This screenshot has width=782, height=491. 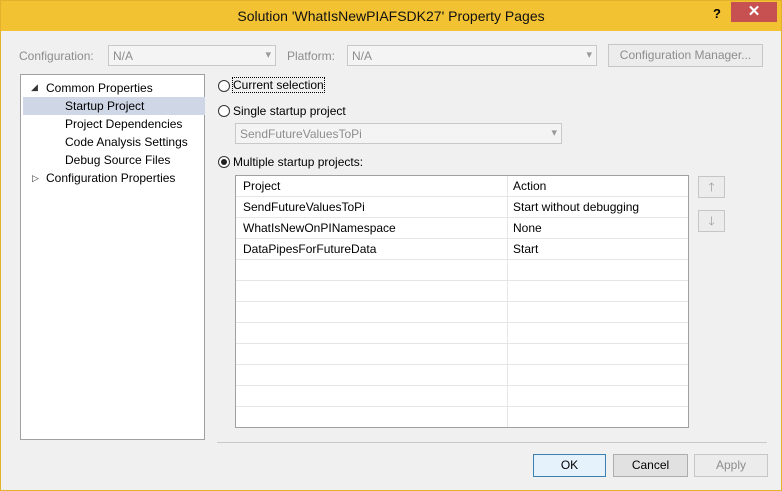 What do you see at coordinates (717, 14) in the screenshot?
I see `help-button: ?` at bounding box center [717, 14].